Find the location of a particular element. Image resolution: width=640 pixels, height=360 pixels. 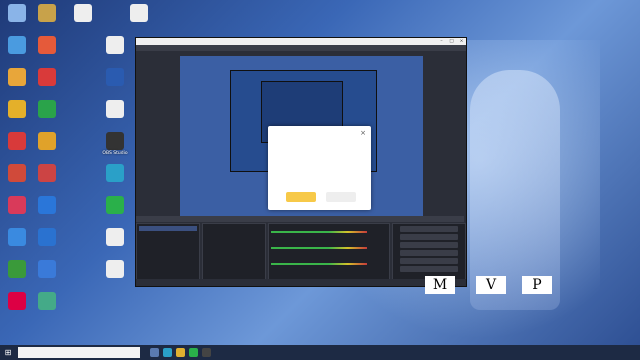

scenes-panel is located at coordinates (168, 252).